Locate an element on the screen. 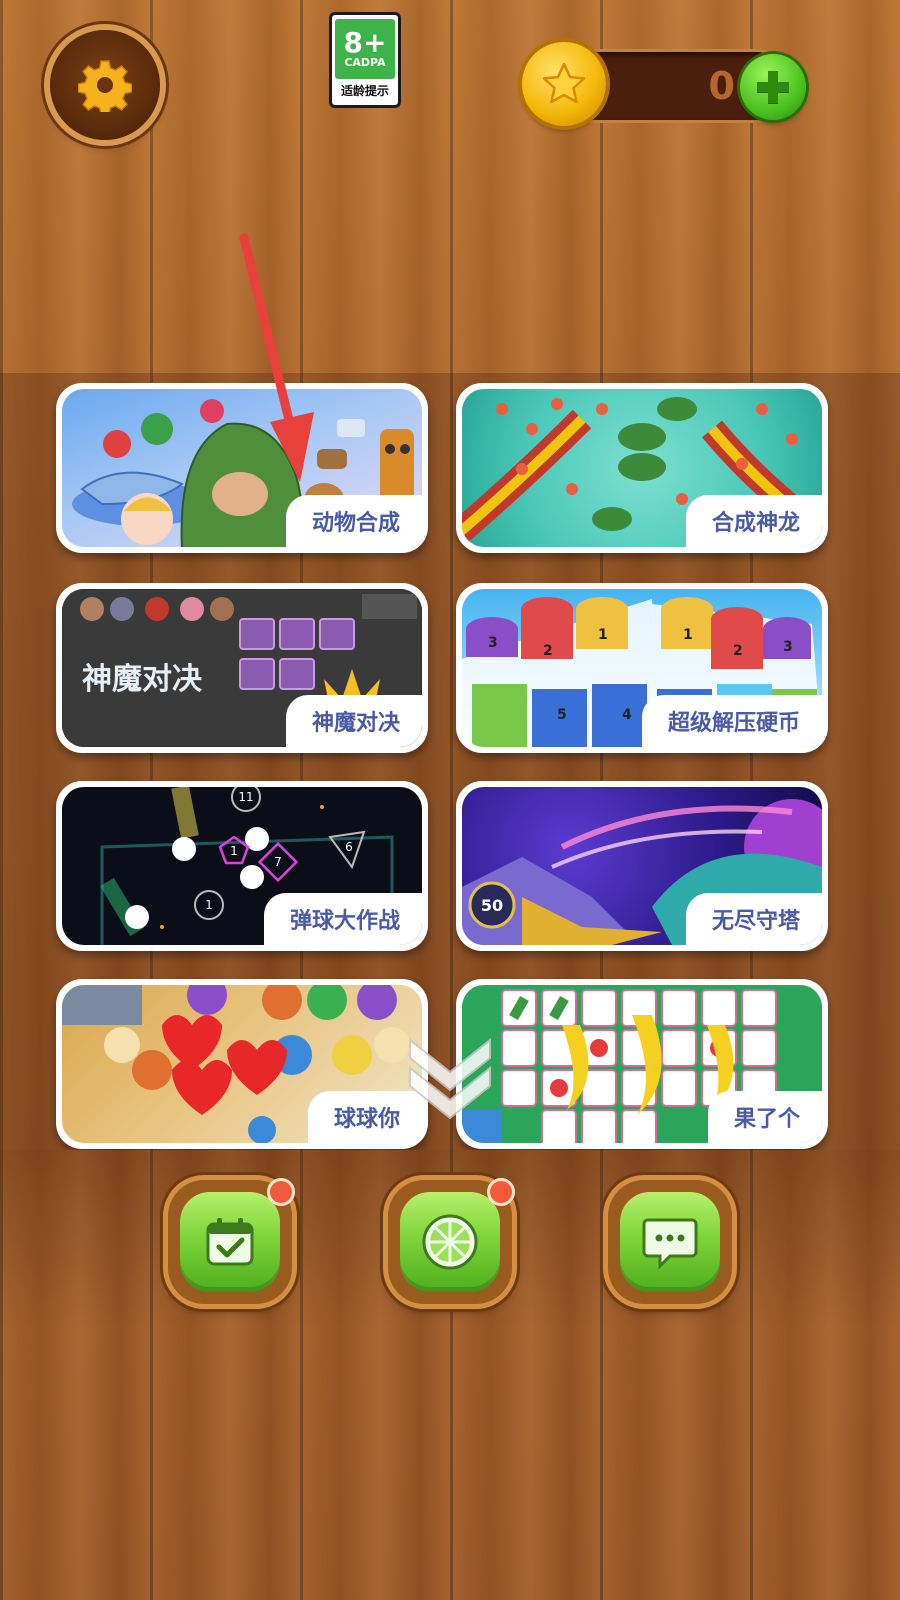  ball-number: 11 is located at coordinates (245, 797).